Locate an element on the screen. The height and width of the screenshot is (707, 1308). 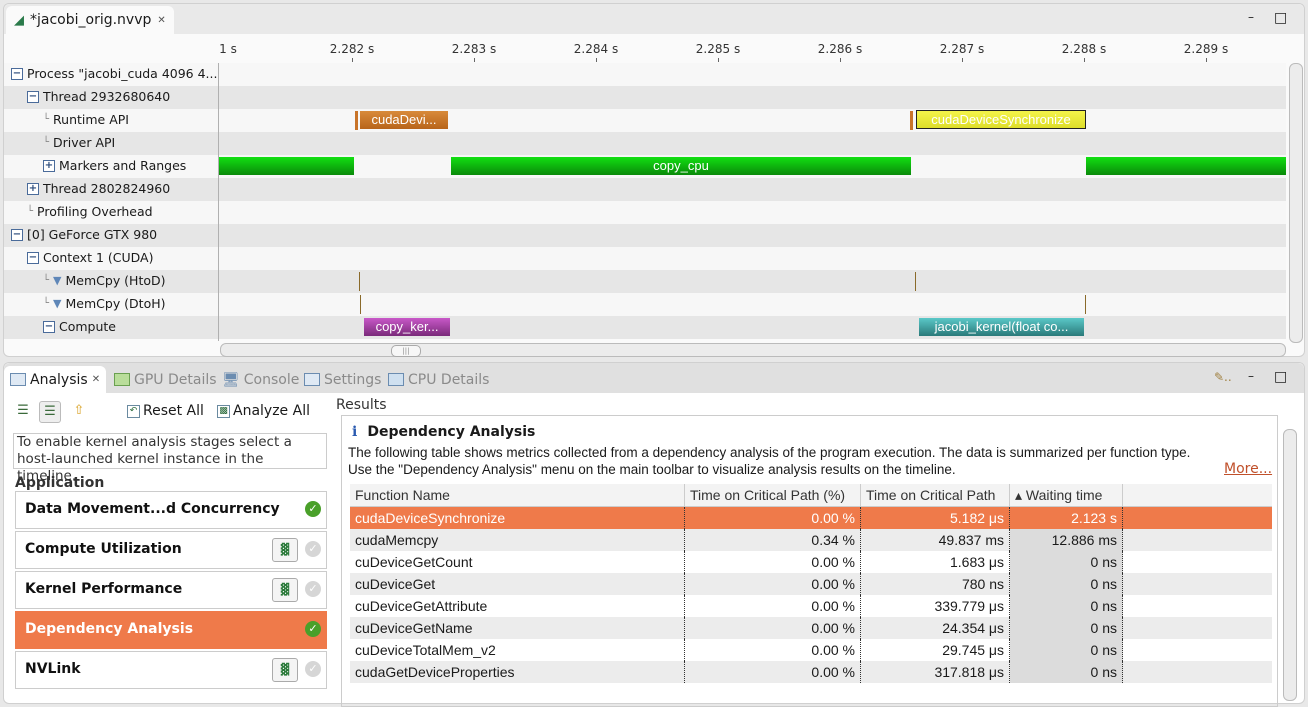
timeline-row: └ Driver API is located at coordinates (645, 143).